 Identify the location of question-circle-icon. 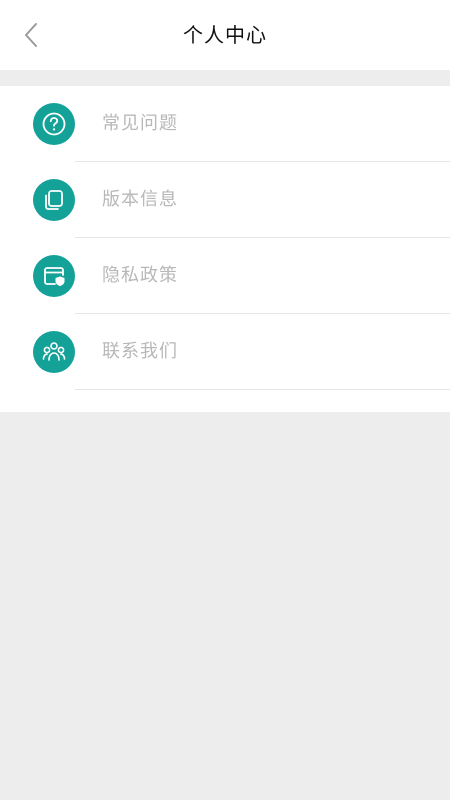
(54, 124).